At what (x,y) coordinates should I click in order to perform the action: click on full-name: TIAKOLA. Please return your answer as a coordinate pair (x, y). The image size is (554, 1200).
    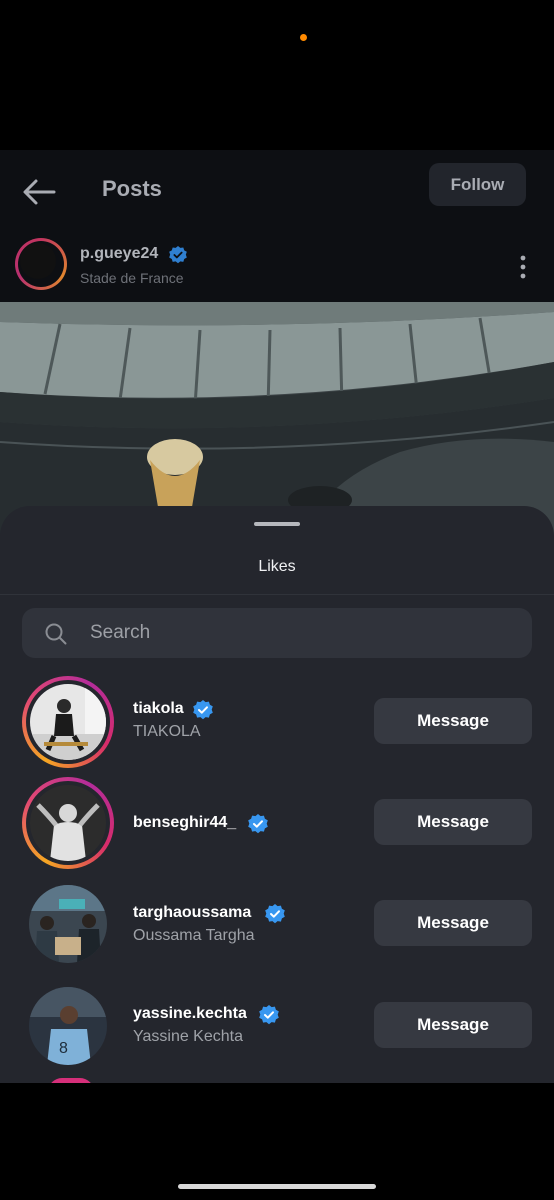
    Looking at the image, I should click on (167, 731).